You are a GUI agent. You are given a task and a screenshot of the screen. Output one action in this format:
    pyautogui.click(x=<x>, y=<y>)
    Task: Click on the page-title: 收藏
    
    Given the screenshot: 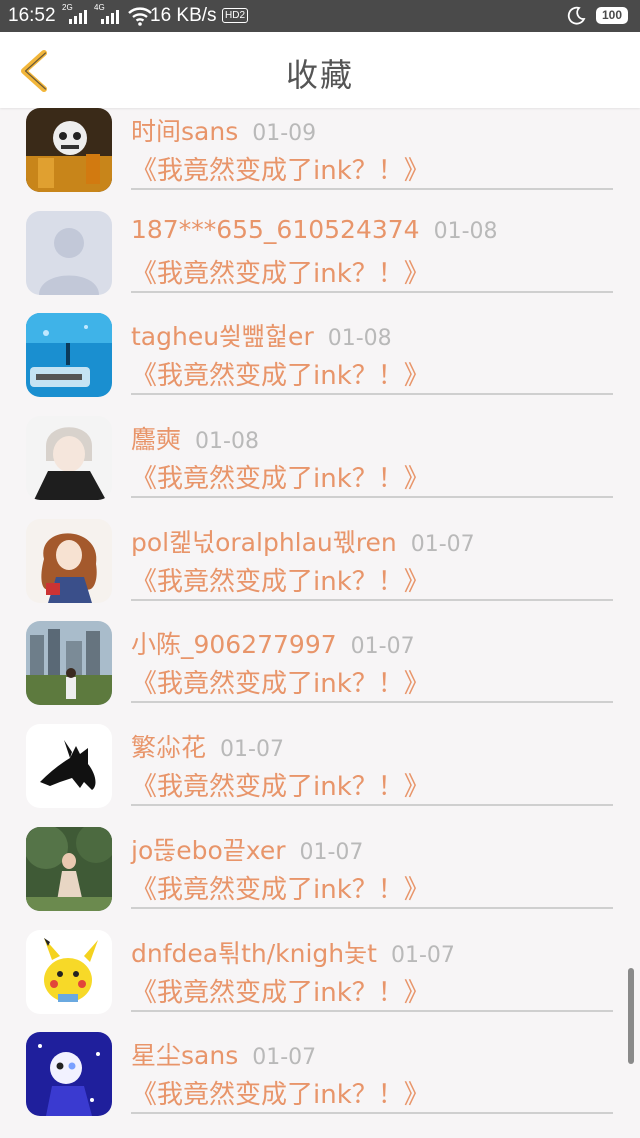 What is the action you would take?
    pyautogui.click(x=319, y=75)
    